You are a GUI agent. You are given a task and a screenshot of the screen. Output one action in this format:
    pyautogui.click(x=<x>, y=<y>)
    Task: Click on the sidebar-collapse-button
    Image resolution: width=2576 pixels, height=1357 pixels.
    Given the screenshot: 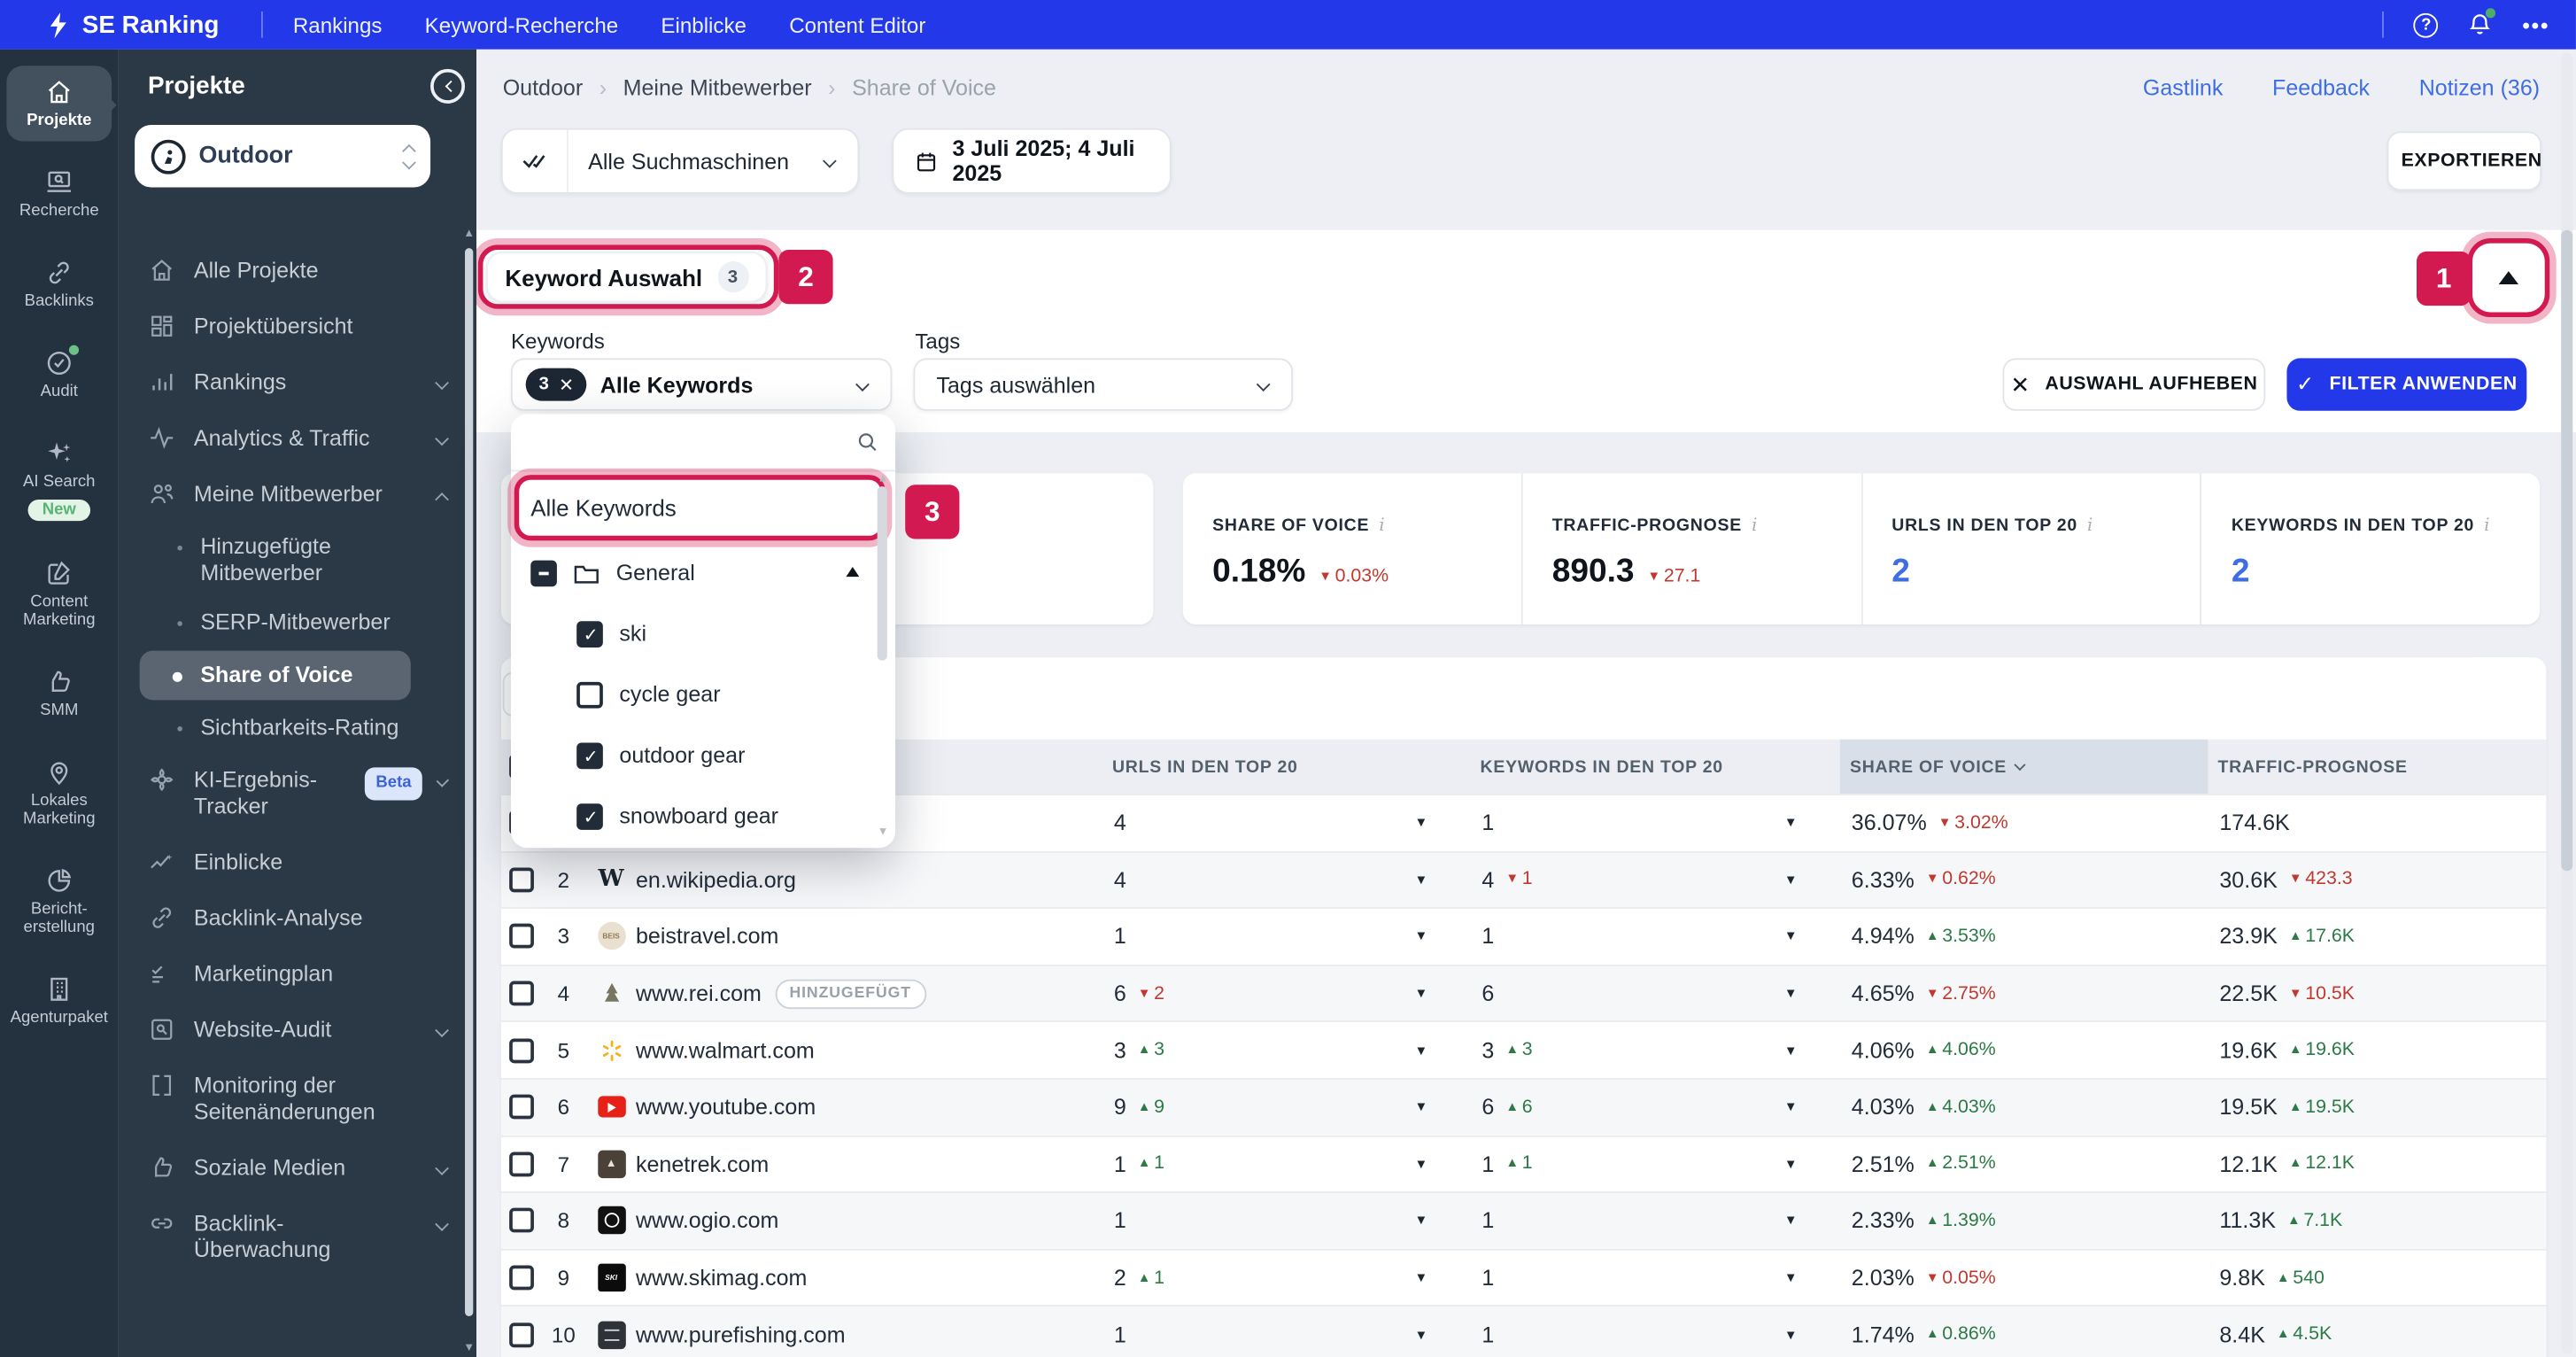 What is the action you would take?
    pyautogui.click(x=448, y=86)
    